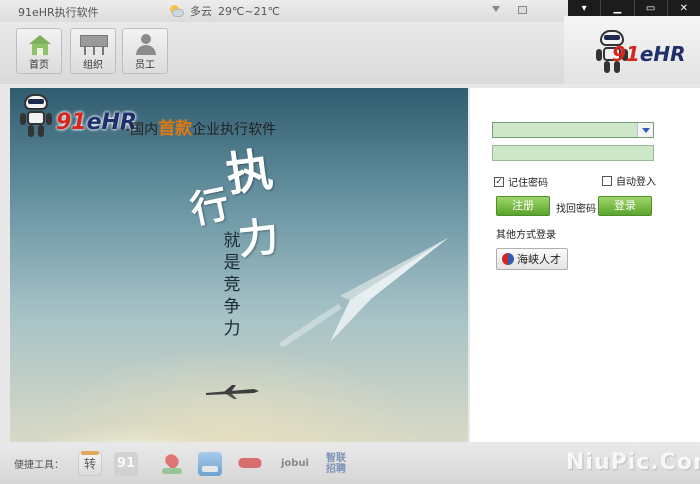 Image resolution: width=700 pixels, height=484 pixels. I want to click on organization-icon, so click(94, 45).